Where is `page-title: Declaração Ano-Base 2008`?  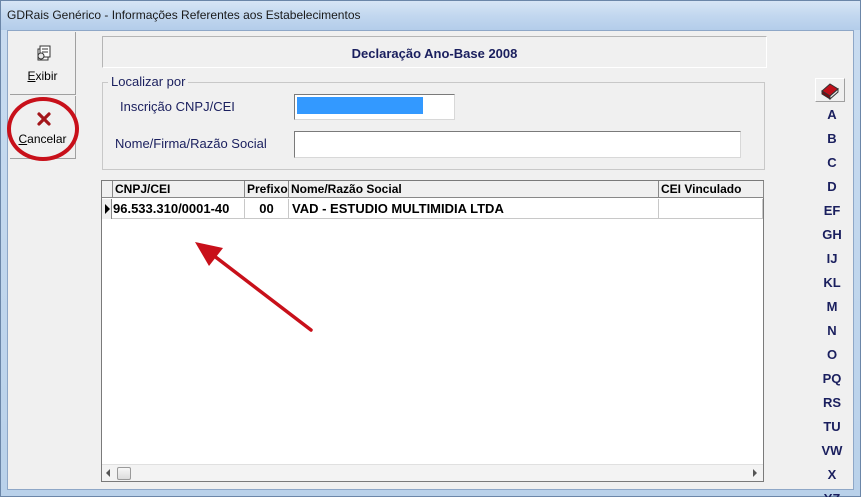
page-title: Declaração Ano-Base 2008 is located at coordinates (434, 53).